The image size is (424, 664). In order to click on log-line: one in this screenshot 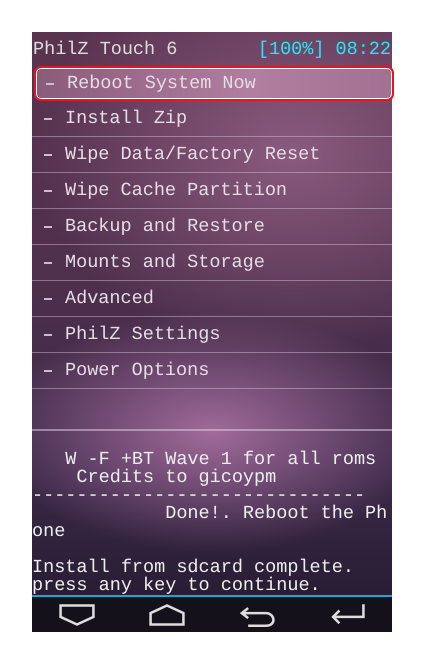, I will do `click(49, 532)`.